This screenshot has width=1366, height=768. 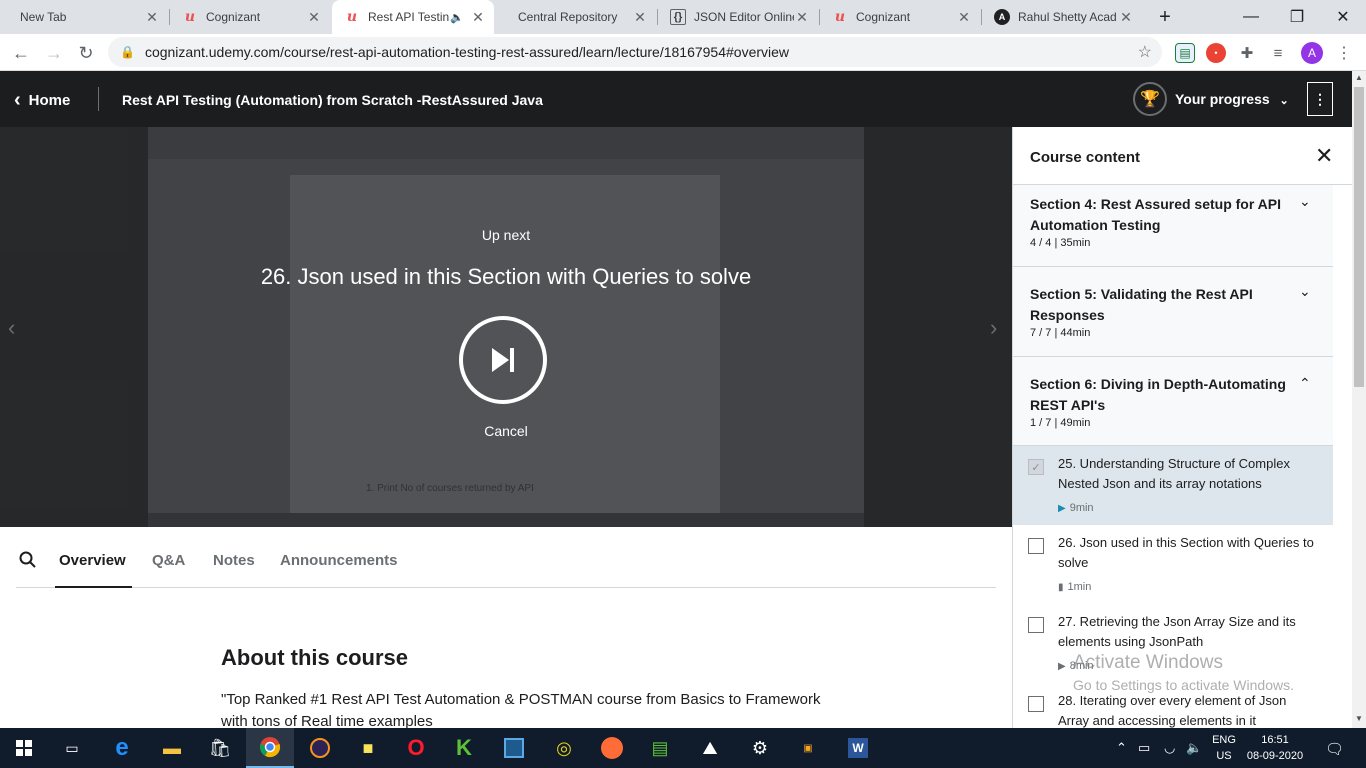 I want to click on tab-rest-api-testing: u Rest API Testin 🔈 ✕, so click(x=413, y=17).